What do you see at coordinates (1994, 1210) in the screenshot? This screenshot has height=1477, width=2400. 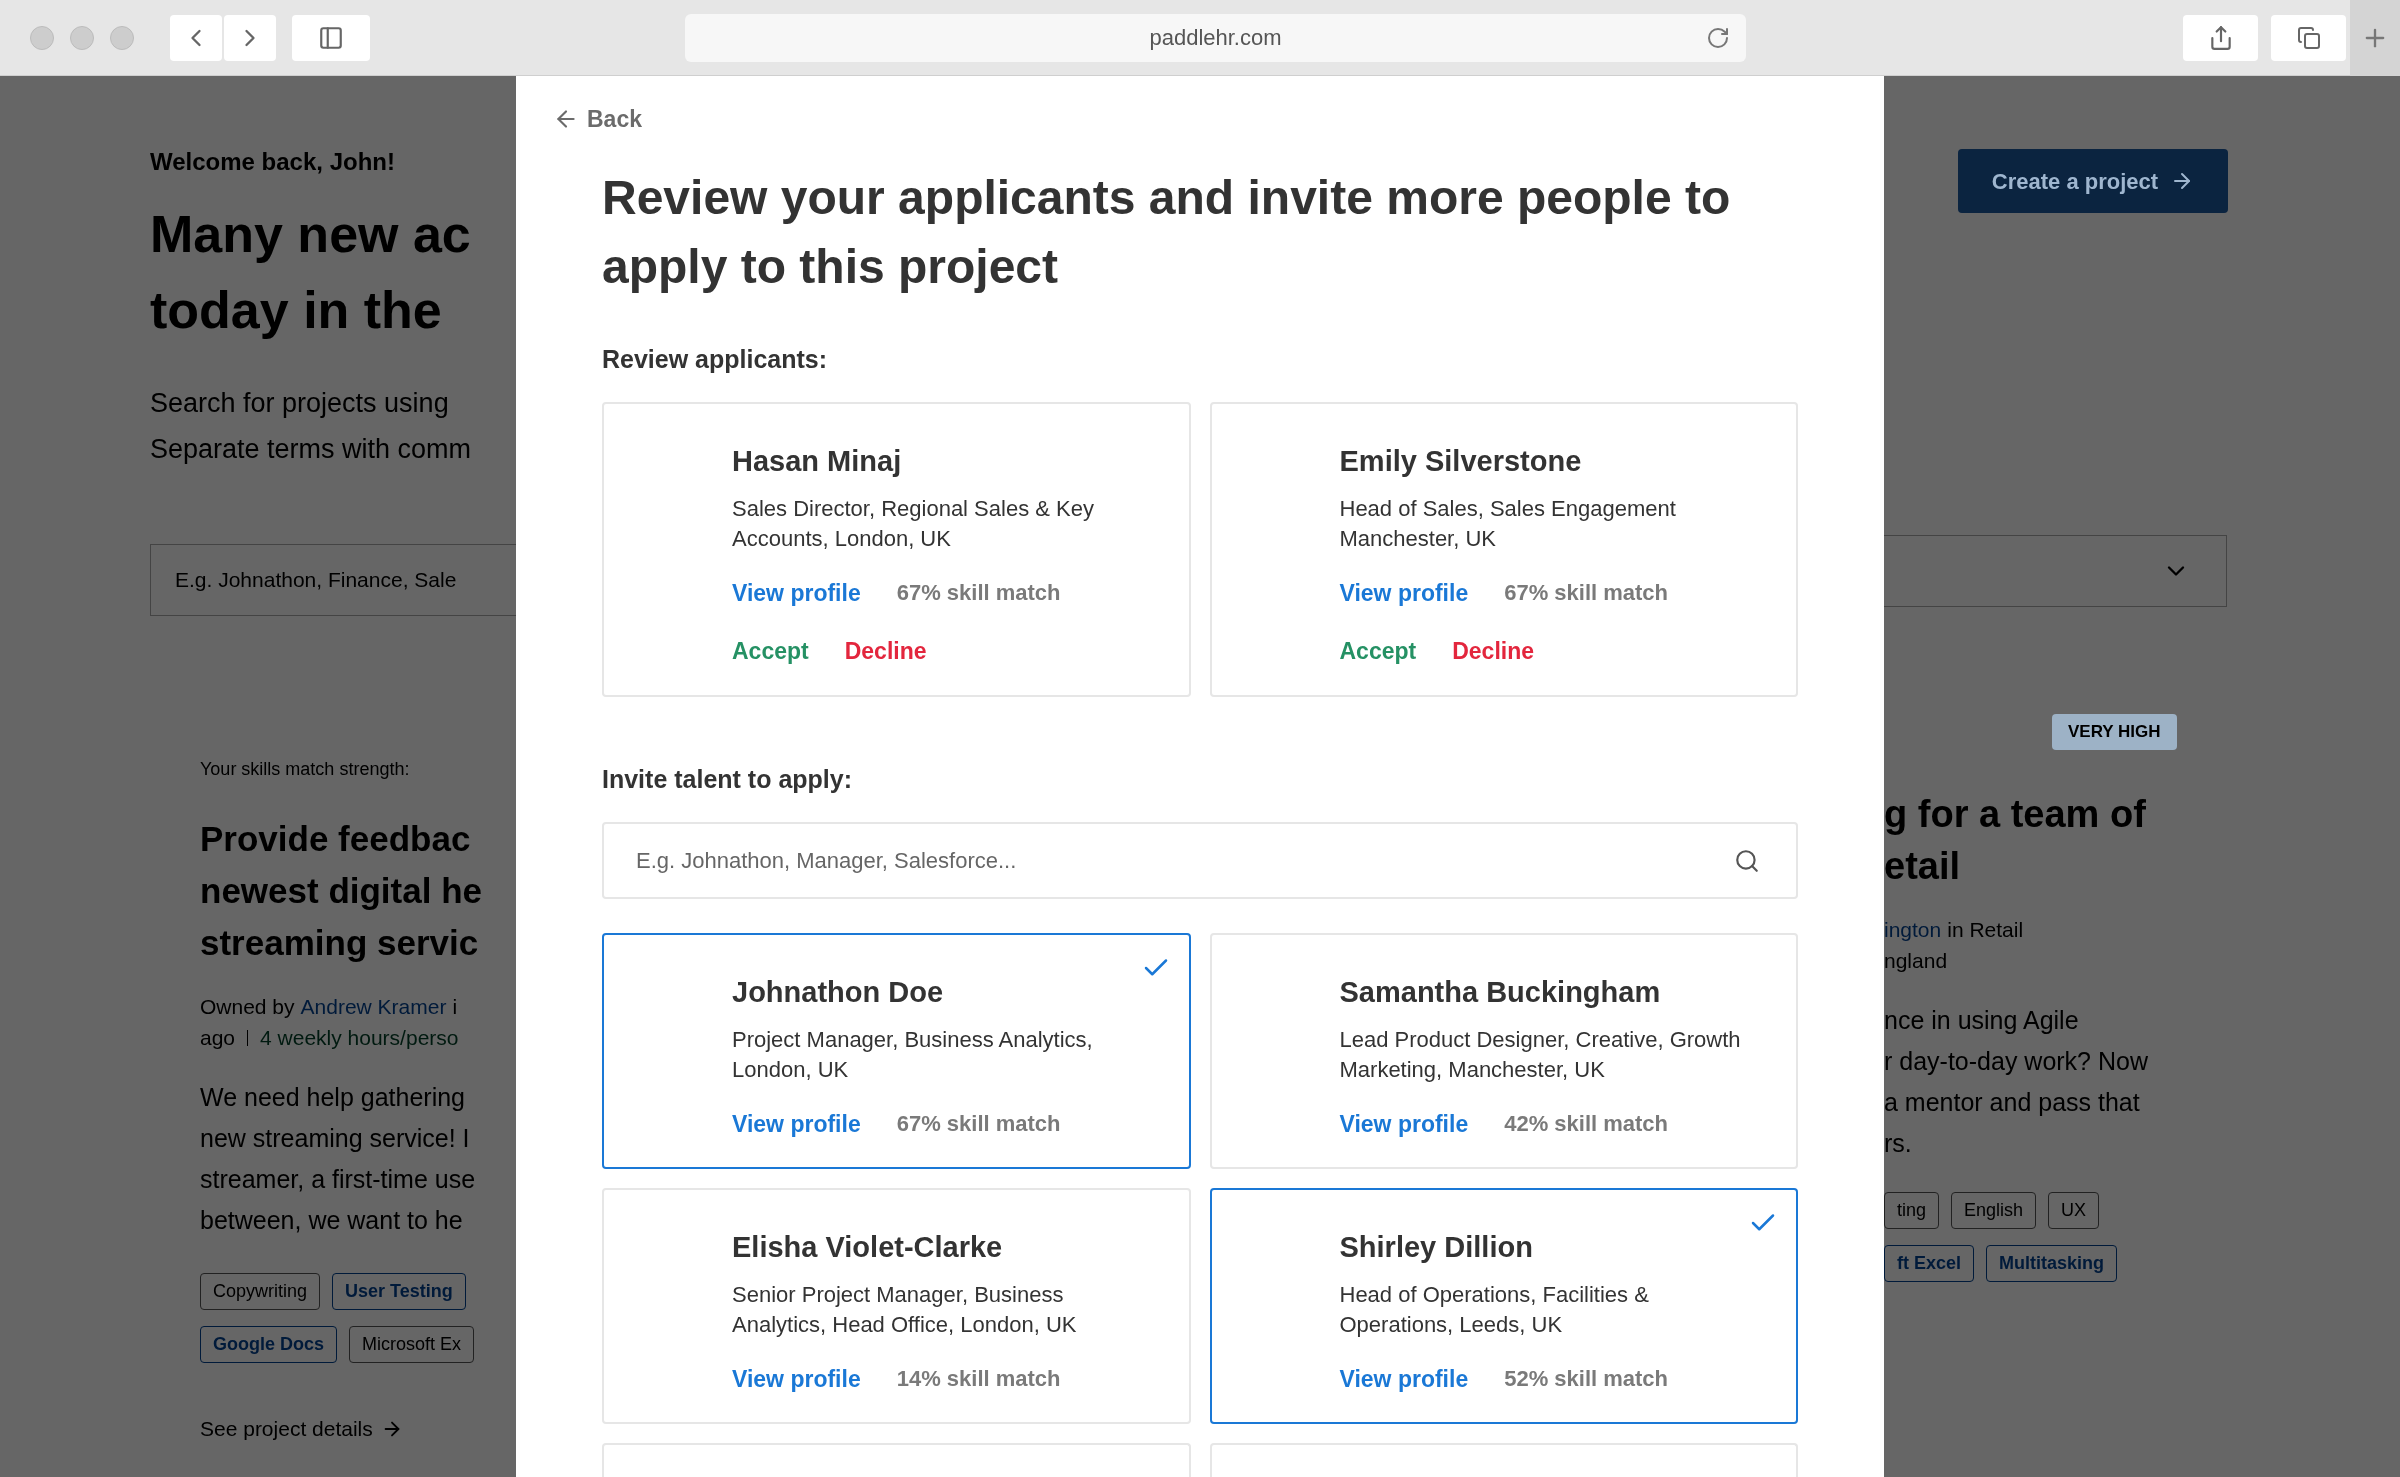 I see `skill-tag: English` at bounding box center [1994, 1210].